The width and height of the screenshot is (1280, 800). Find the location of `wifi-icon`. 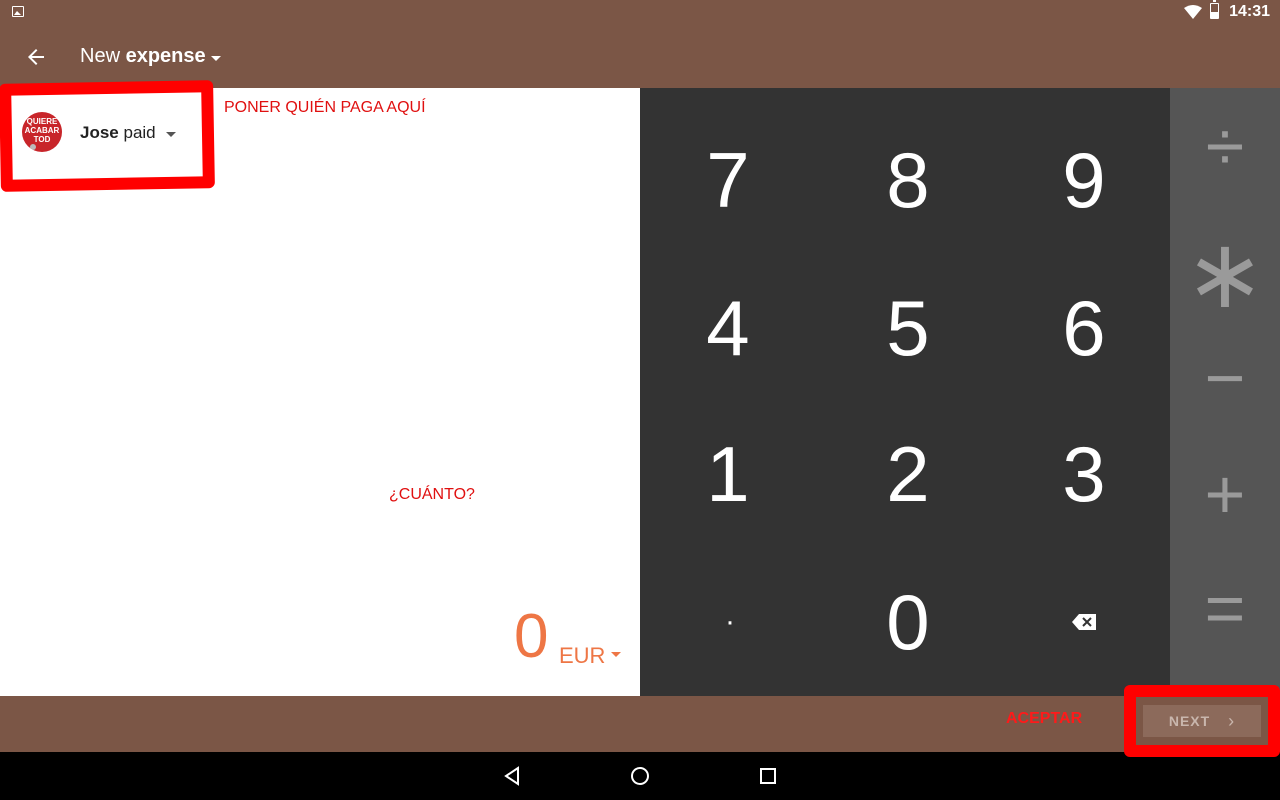

wifi-icon is located at coordinates (1193, 12).